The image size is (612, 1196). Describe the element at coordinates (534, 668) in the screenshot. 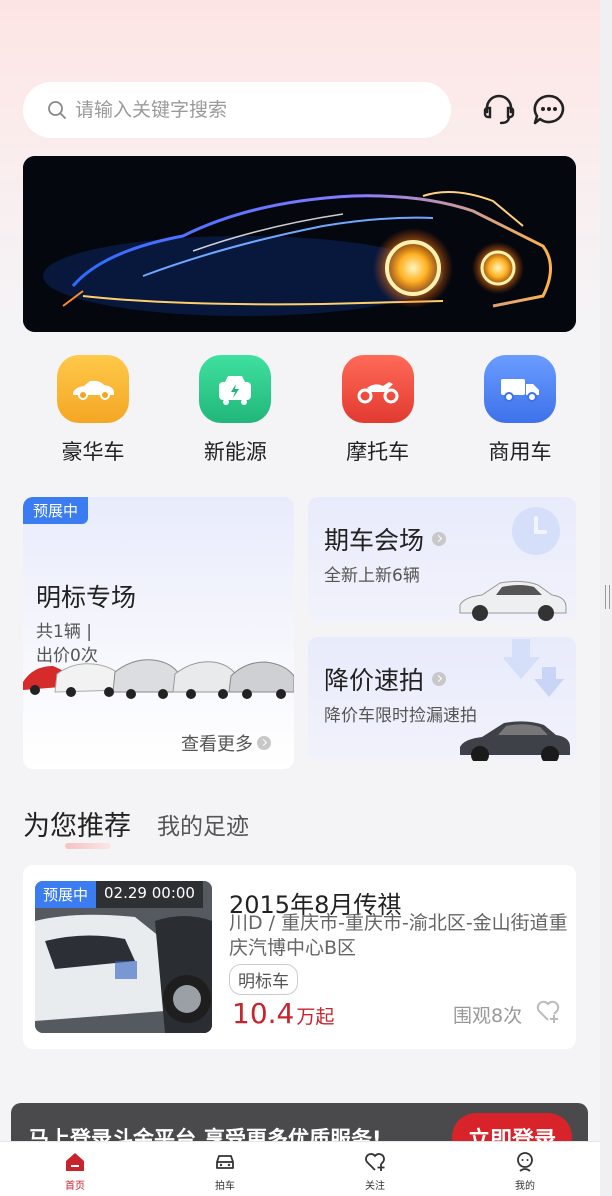

I see `price-down-icon` at that location.